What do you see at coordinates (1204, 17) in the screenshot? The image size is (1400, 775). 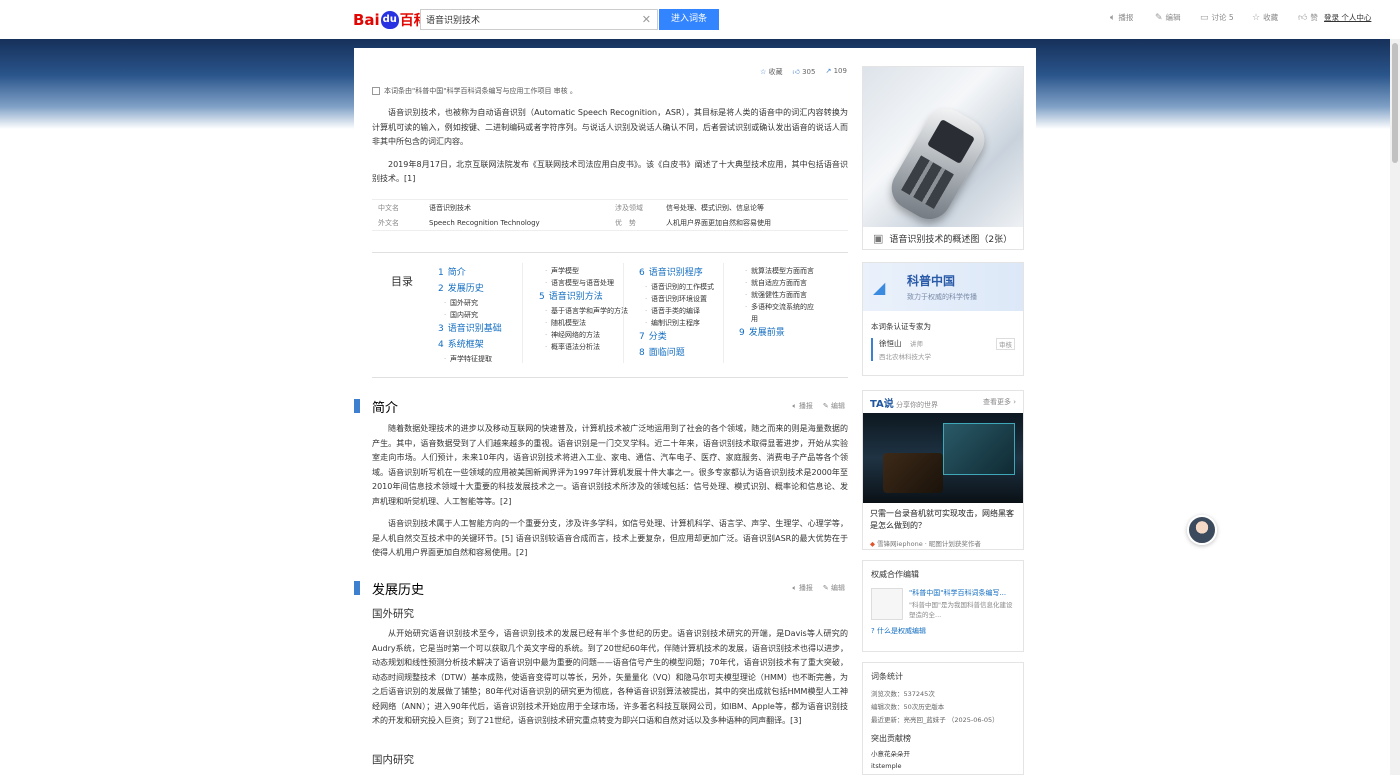 I see `comment-icon: ▭` at bounding box center [1204, 17].